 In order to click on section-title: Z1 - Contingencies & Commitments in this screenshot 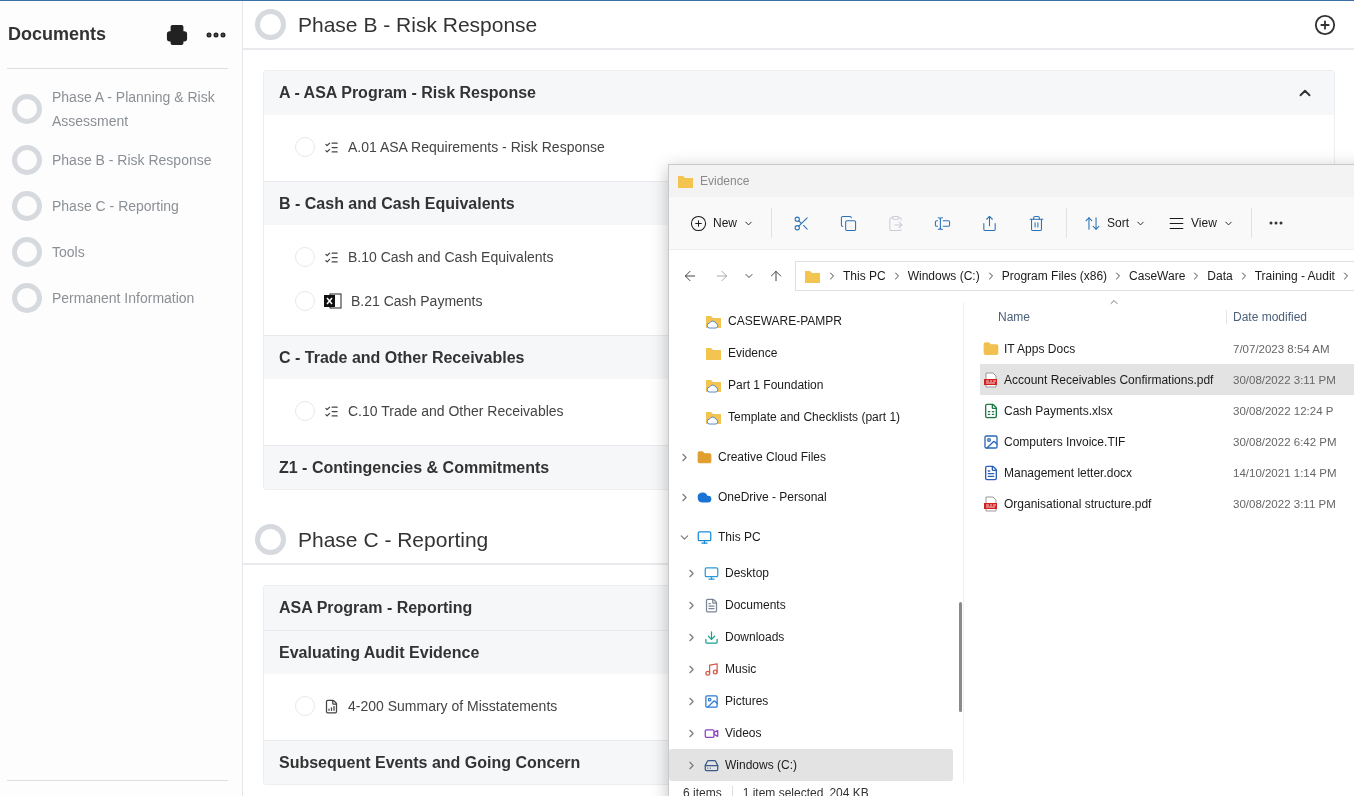, I will do `click(414, 467)`.